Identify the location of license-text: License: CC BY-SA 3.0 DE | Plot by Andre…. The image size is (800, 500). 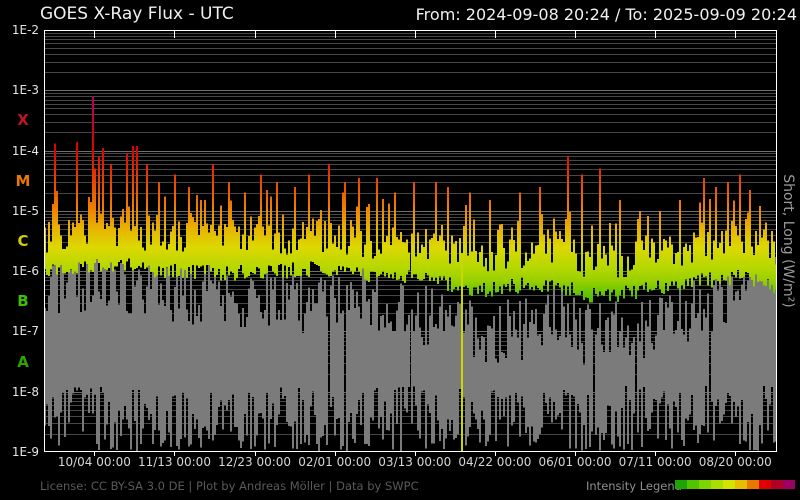
(229, 486).